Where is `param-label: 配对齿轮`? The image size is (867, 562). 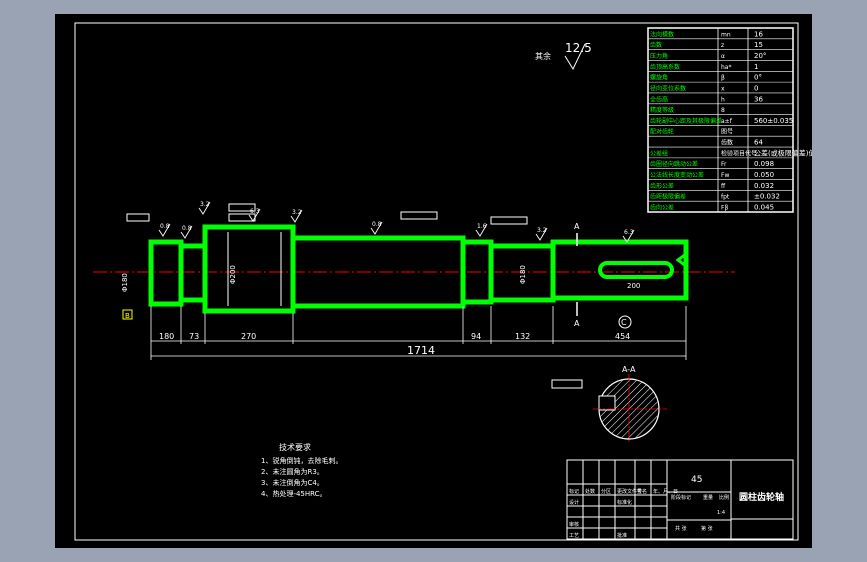 param-label: 配对齿轮 is located at coordinates (662, 132).